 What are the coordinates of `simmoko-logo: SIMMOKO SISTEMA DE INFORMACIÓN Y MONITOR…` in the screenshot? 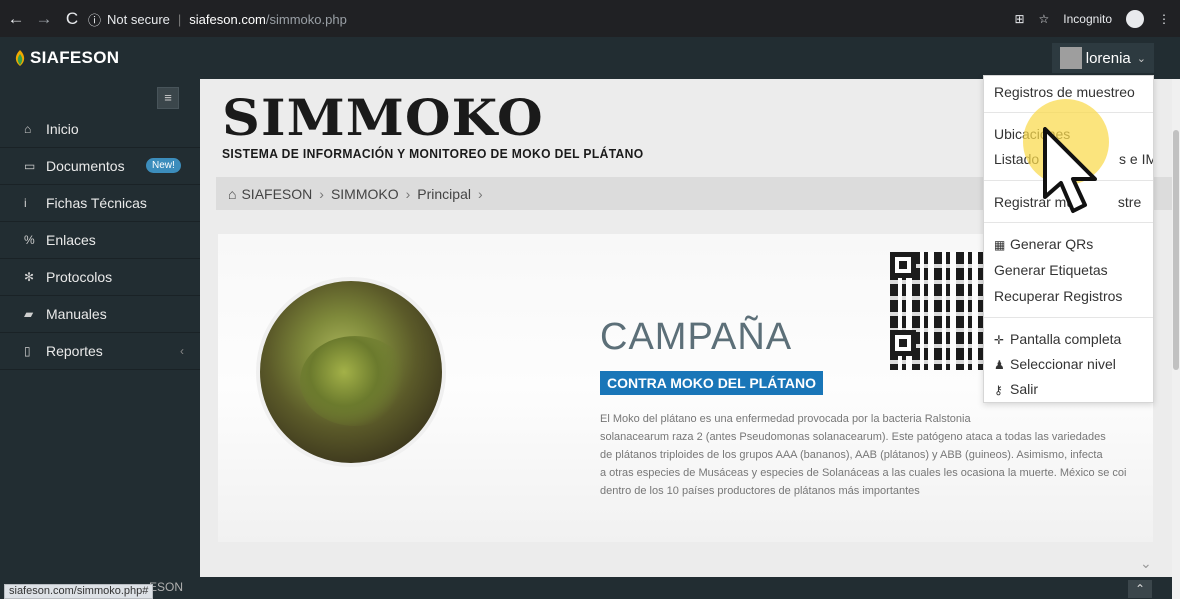 It's located at (448, 127).